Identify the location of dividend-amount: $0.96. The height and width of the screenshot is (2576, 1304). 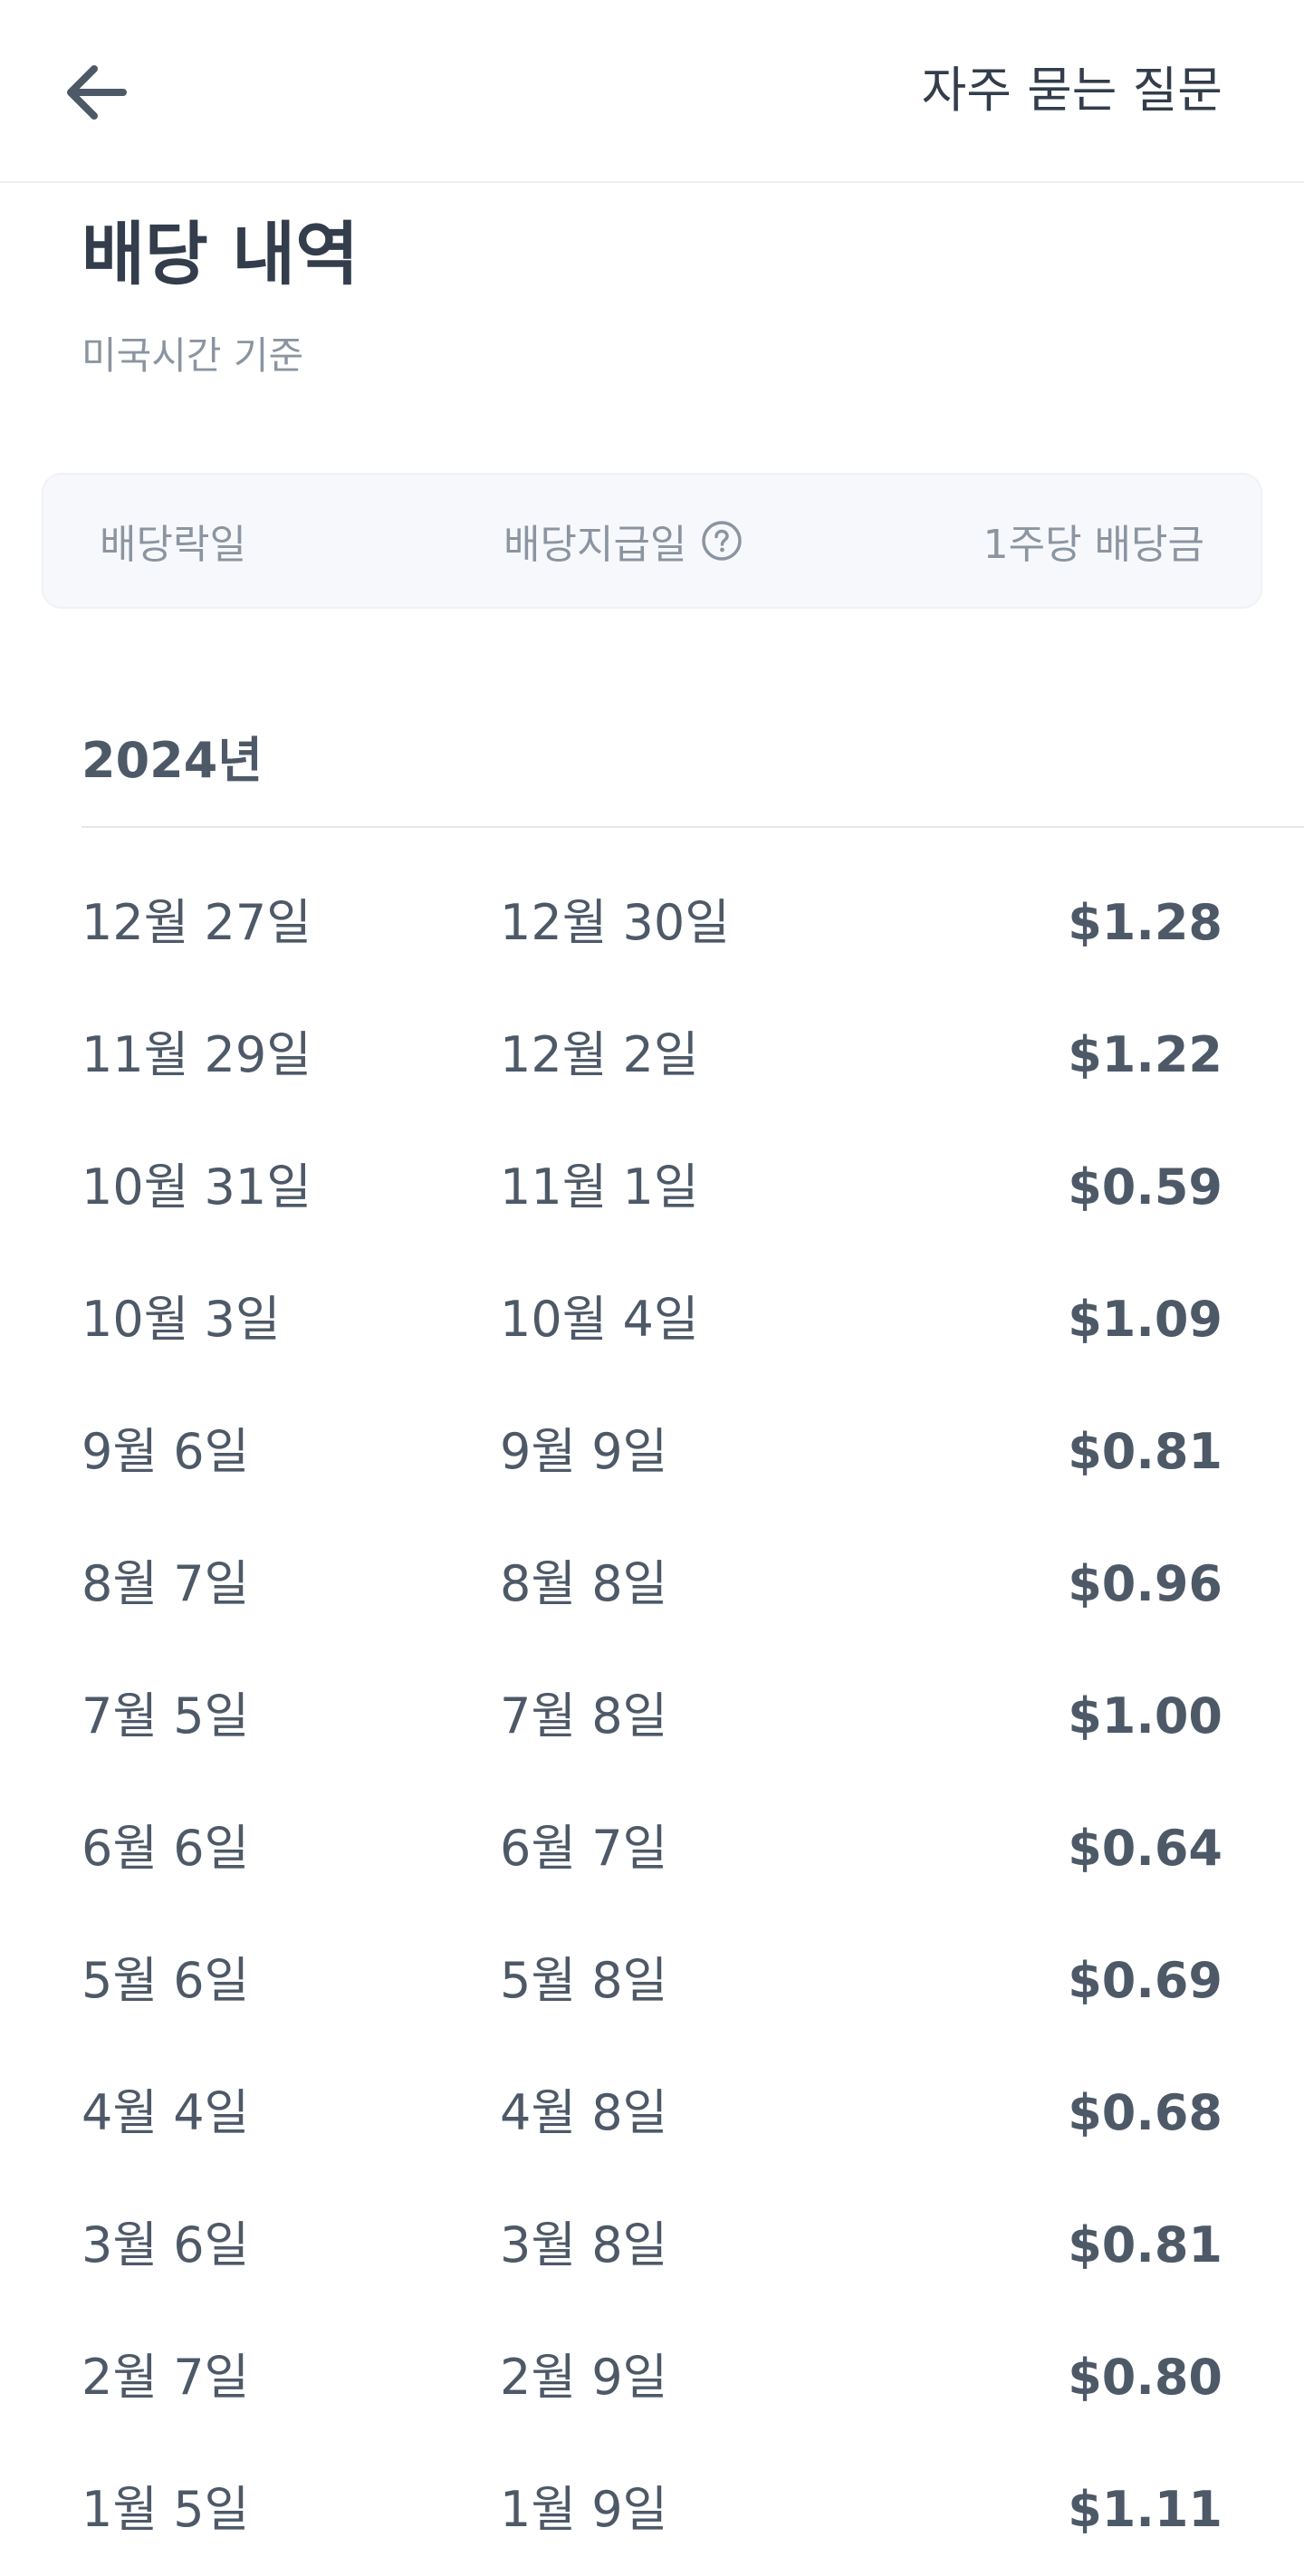
(1145, 1583).